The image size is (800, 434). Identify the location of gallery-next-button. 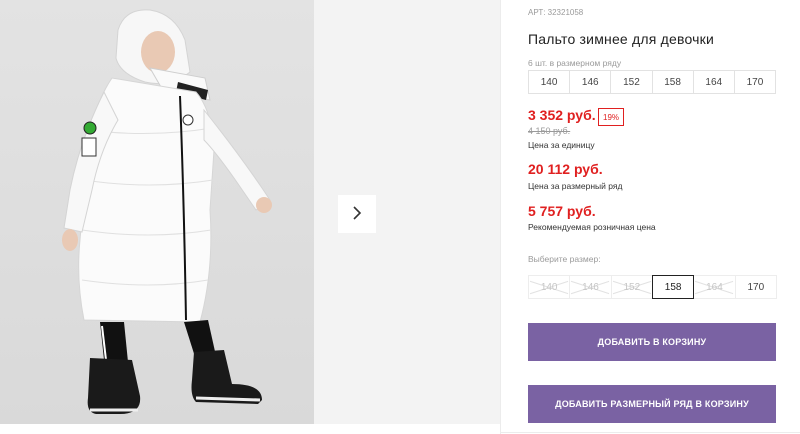
(357, 214).